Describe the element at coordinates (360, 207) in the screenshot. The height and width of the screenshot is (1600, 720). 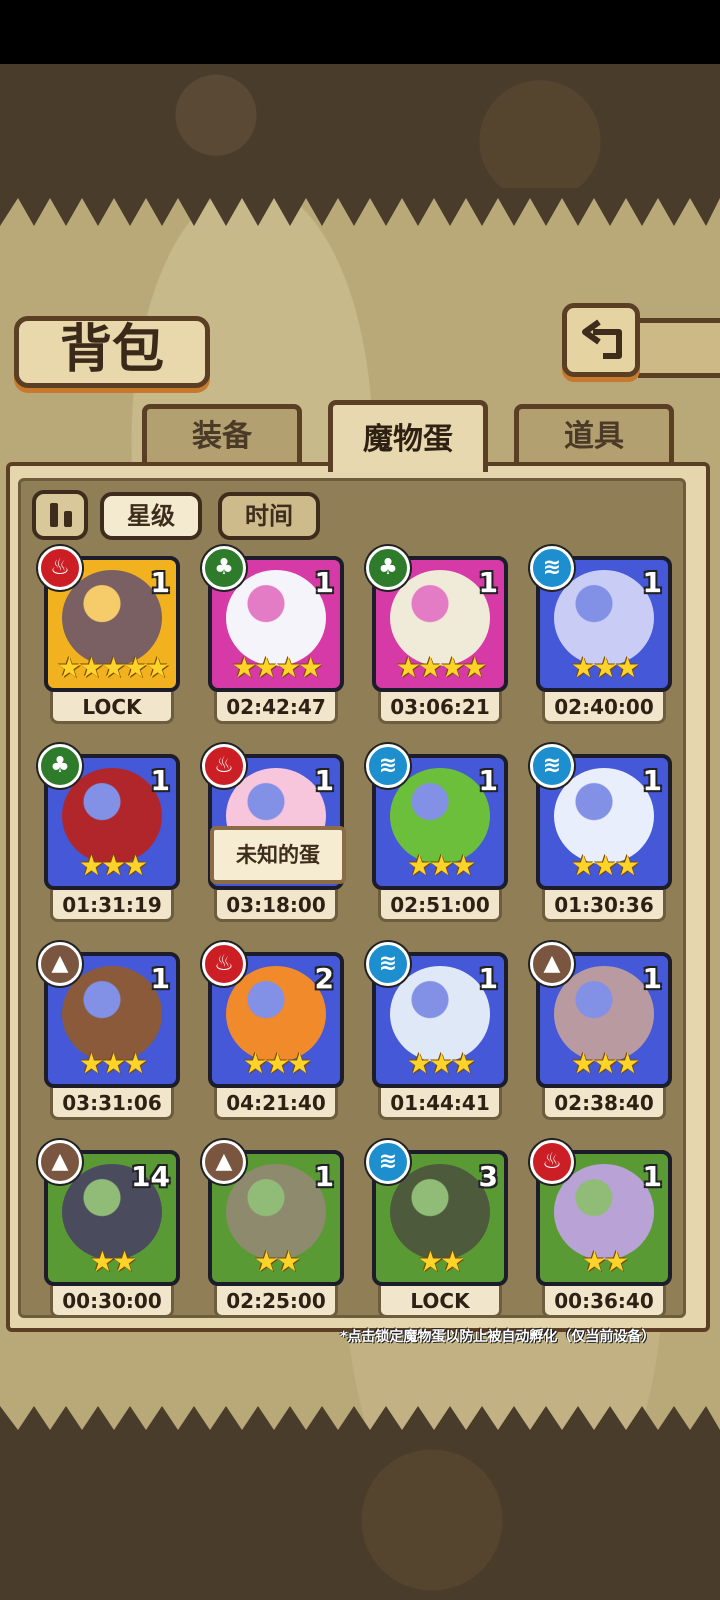
I see `zigzag-border-top` at that location.